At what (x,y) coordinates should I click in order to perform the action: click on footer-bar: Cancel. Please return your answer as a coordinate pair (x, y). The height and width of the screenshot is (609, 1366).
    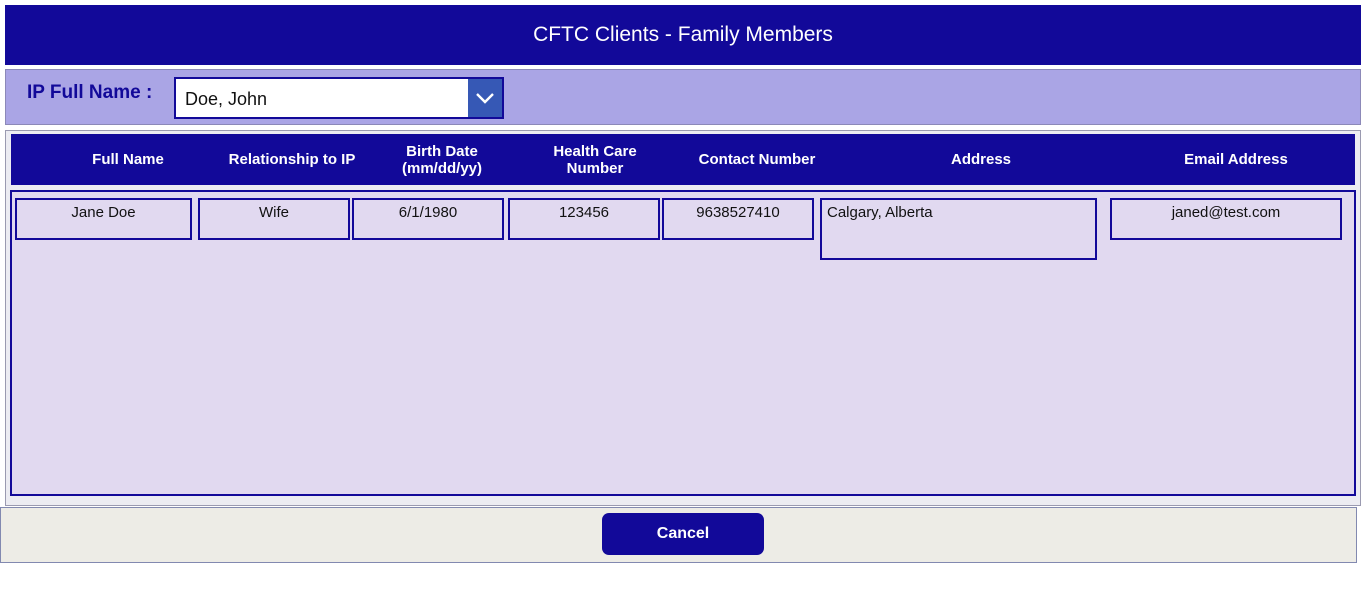
    Looking at the image, I should click on (678, 535).